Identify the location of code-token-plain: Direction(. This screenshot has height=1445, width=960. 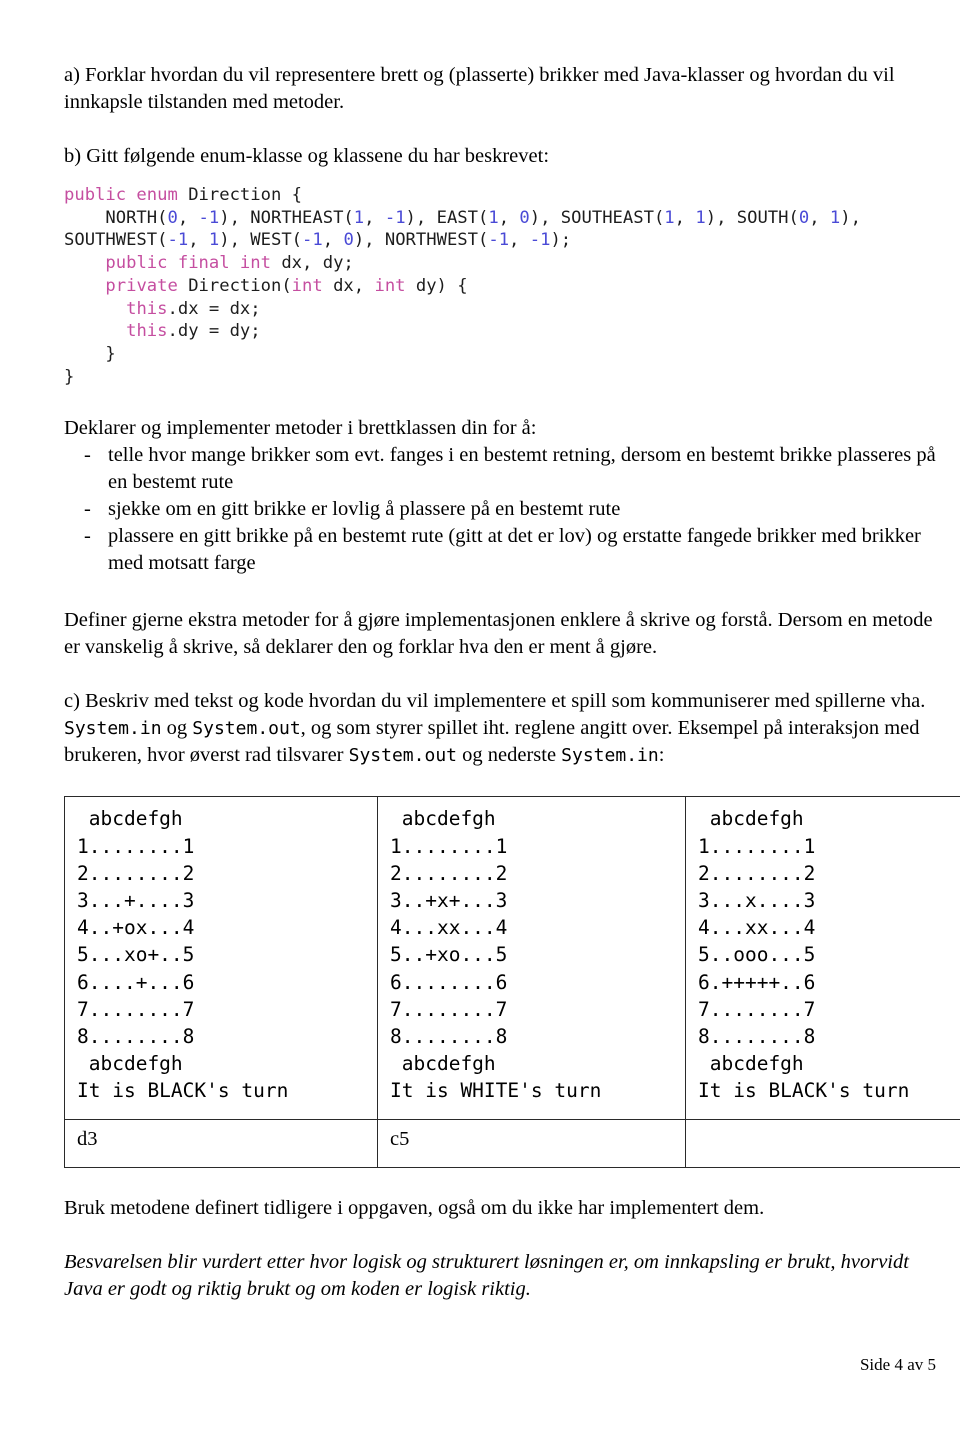
(234, 285).